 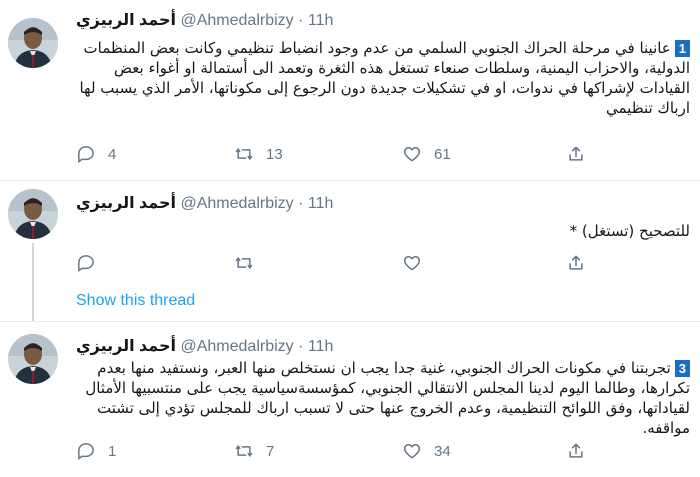 What do you see at coordinates (426, 451) in the screenshot?
I see `like-button: 34` at bounding box center [426, 451].